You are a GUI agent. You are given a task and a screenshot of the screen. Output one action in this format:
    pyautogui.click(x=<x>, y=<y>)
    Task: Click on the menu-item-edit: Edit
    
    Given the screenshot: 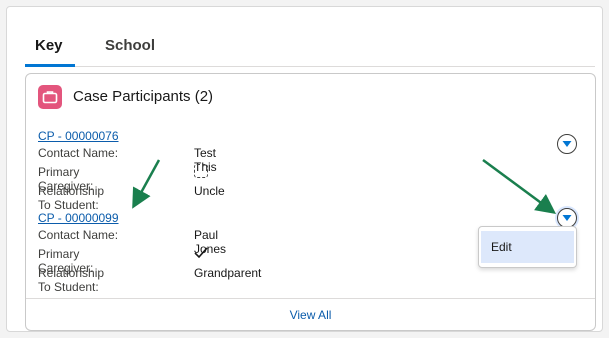 What is the action you would take?
    pyautogui.click(x=527, y=247)
    